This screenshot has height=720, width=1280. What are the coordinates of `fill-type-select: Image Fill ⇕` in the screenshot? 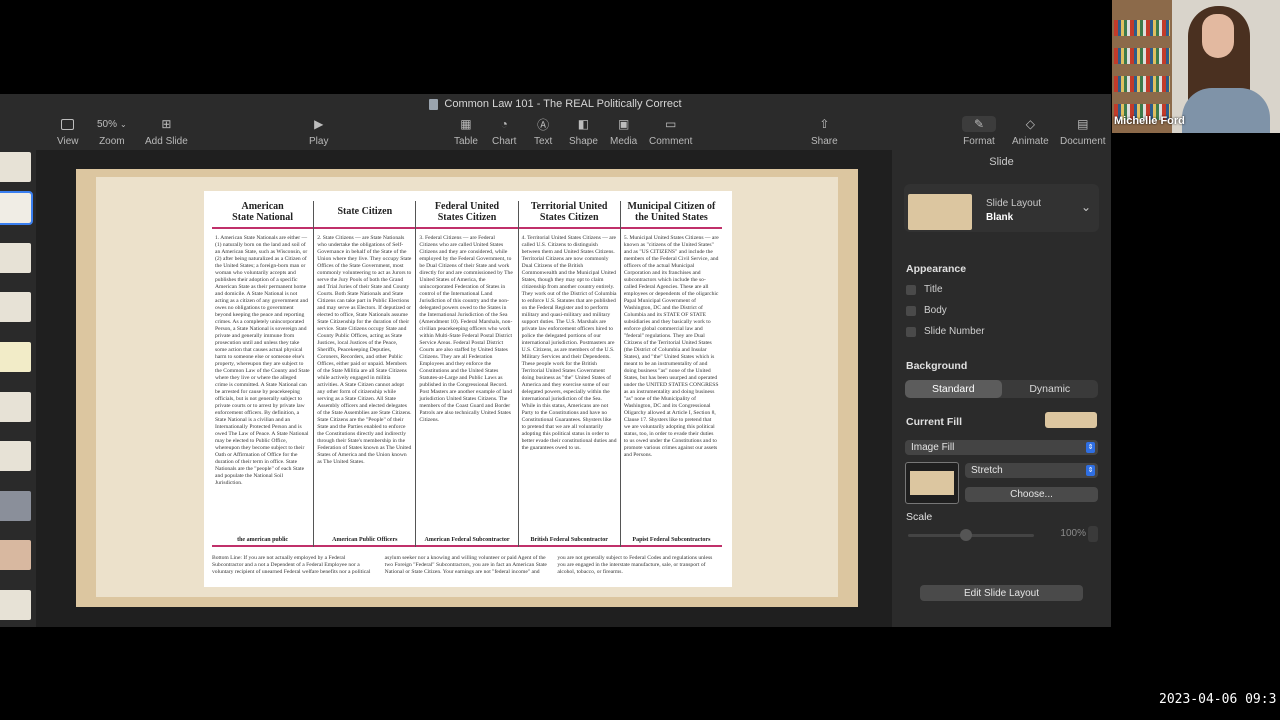 It's located at (1001, 447).